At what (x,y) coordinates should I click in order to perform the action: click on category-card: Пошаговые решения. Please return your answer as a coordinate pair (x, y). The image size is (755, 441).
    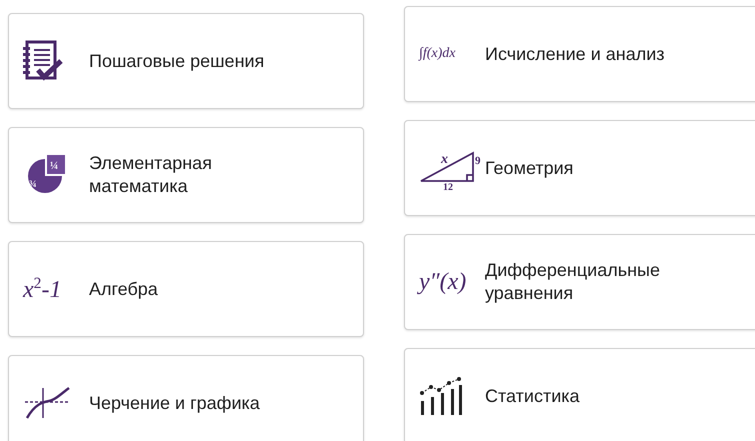
    Looking at the image, I should click on (186, 61).